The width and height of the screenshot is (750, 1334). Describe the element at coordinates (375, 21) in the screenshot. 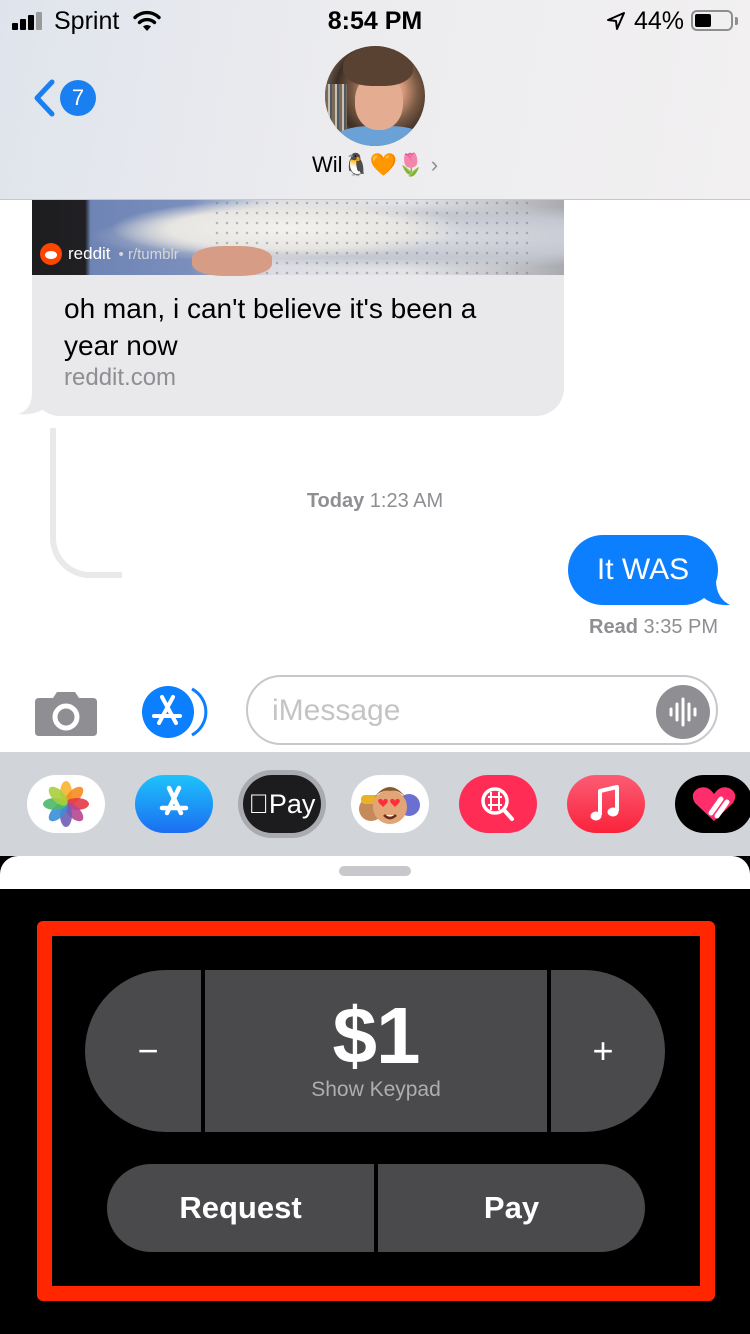

I see `status-bar: Sprint 8:54 PM 44%` at that location.